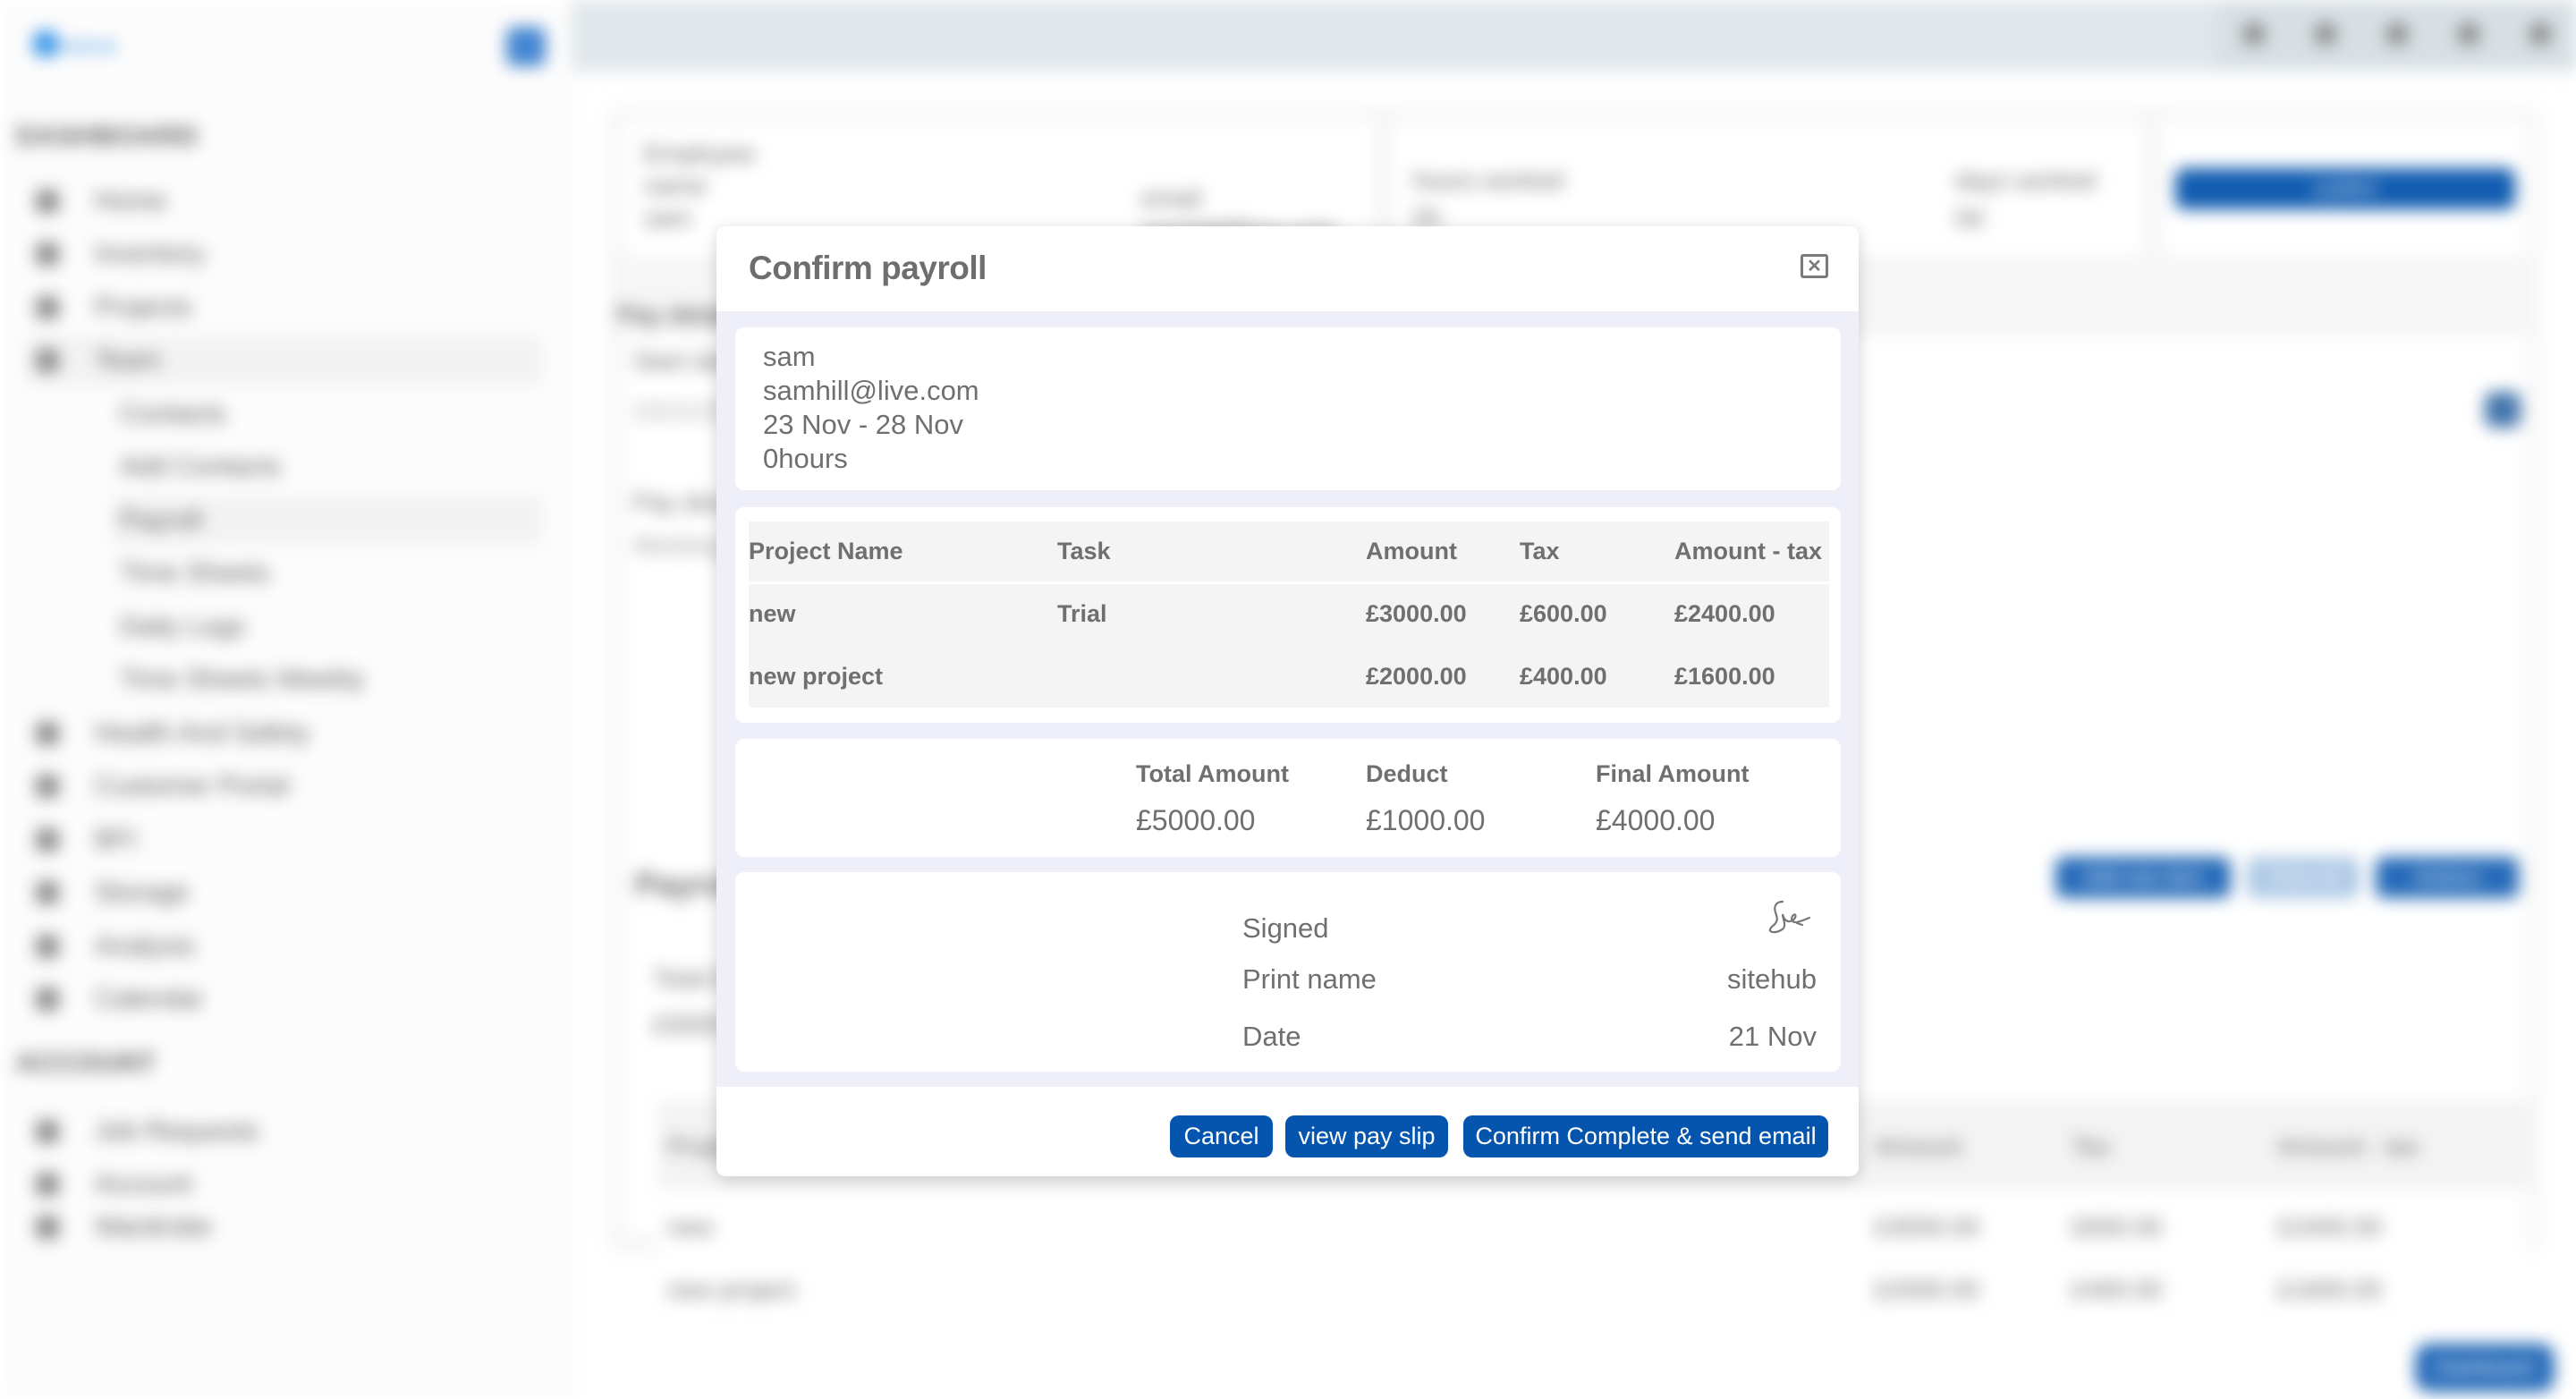 This screenshot has height=1399, width=2576. What do you see at coordinates (816, 676) in the screenshot?
I see `cell-project-name: new project` at bounding box center [816, 676].